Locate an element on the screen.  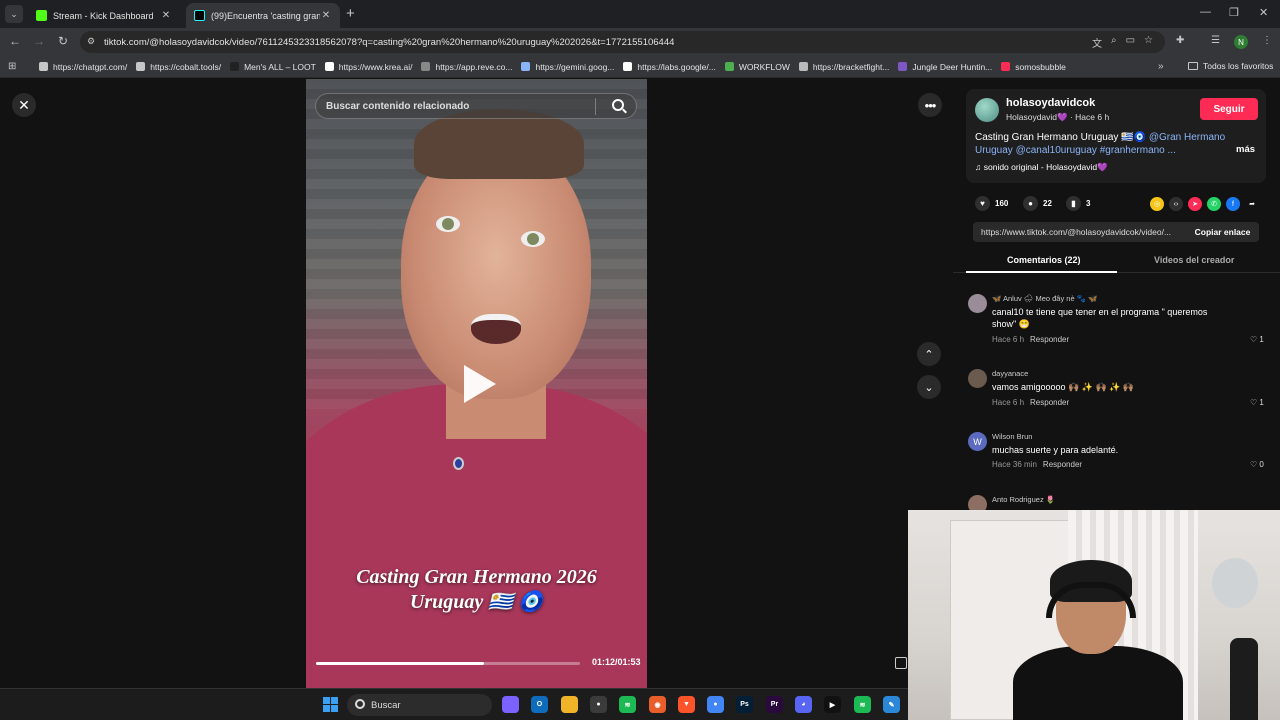
close-video-button: ✕ is located at coordinates (24, 105).